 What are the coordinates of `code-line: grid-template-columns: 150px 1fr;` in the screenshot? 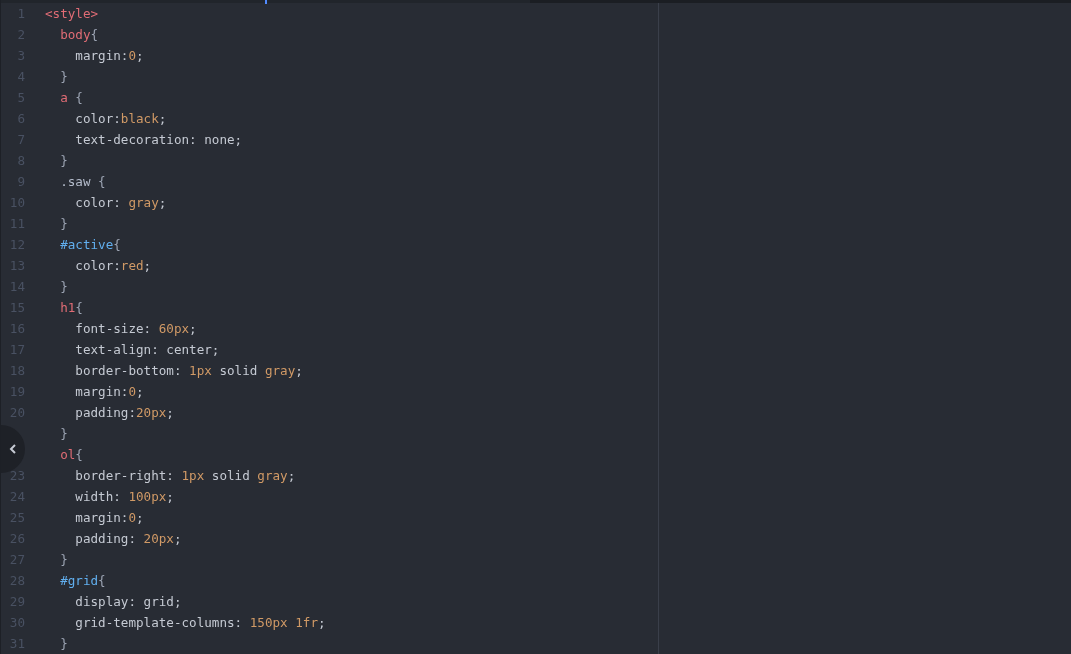 It's located at (200, 622).